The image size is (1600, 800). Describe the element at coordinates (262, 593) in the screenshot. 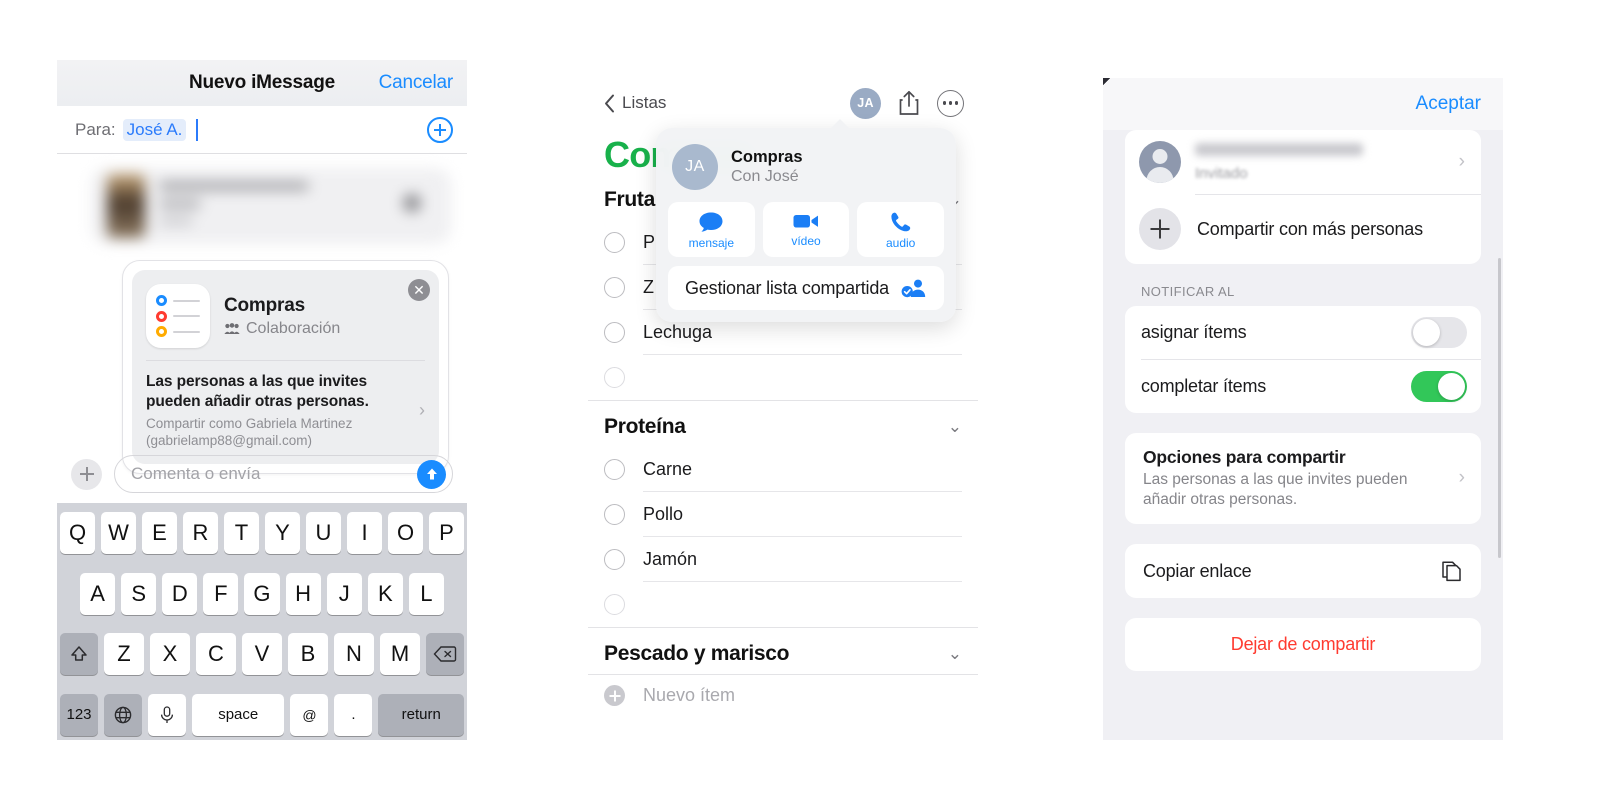

I see `key-g: G` at that location.